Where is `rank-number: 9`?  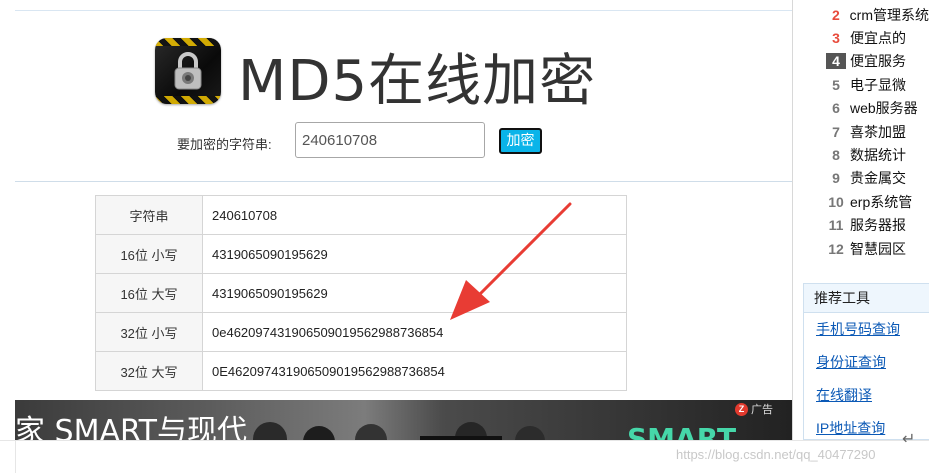
rank-number: 9 is located at coordinates (836, 178).